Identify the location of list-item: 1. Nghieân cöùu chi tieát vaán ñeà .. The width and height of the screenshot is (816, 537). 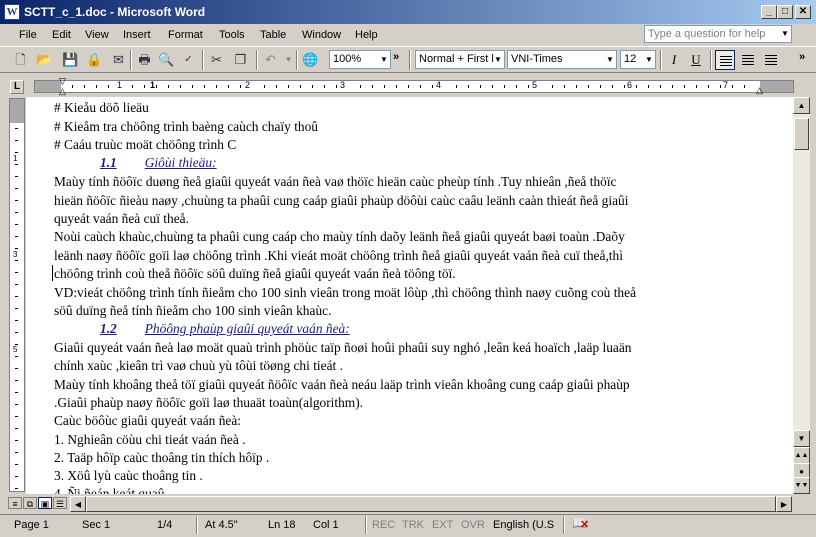
(150, 439).